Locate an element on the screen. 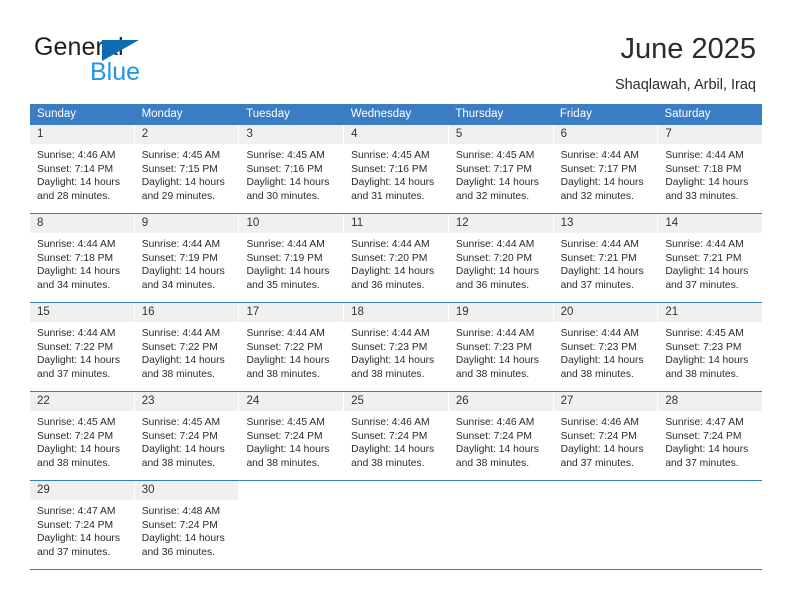  day-number: 16 is located at coordinates (148, 312).